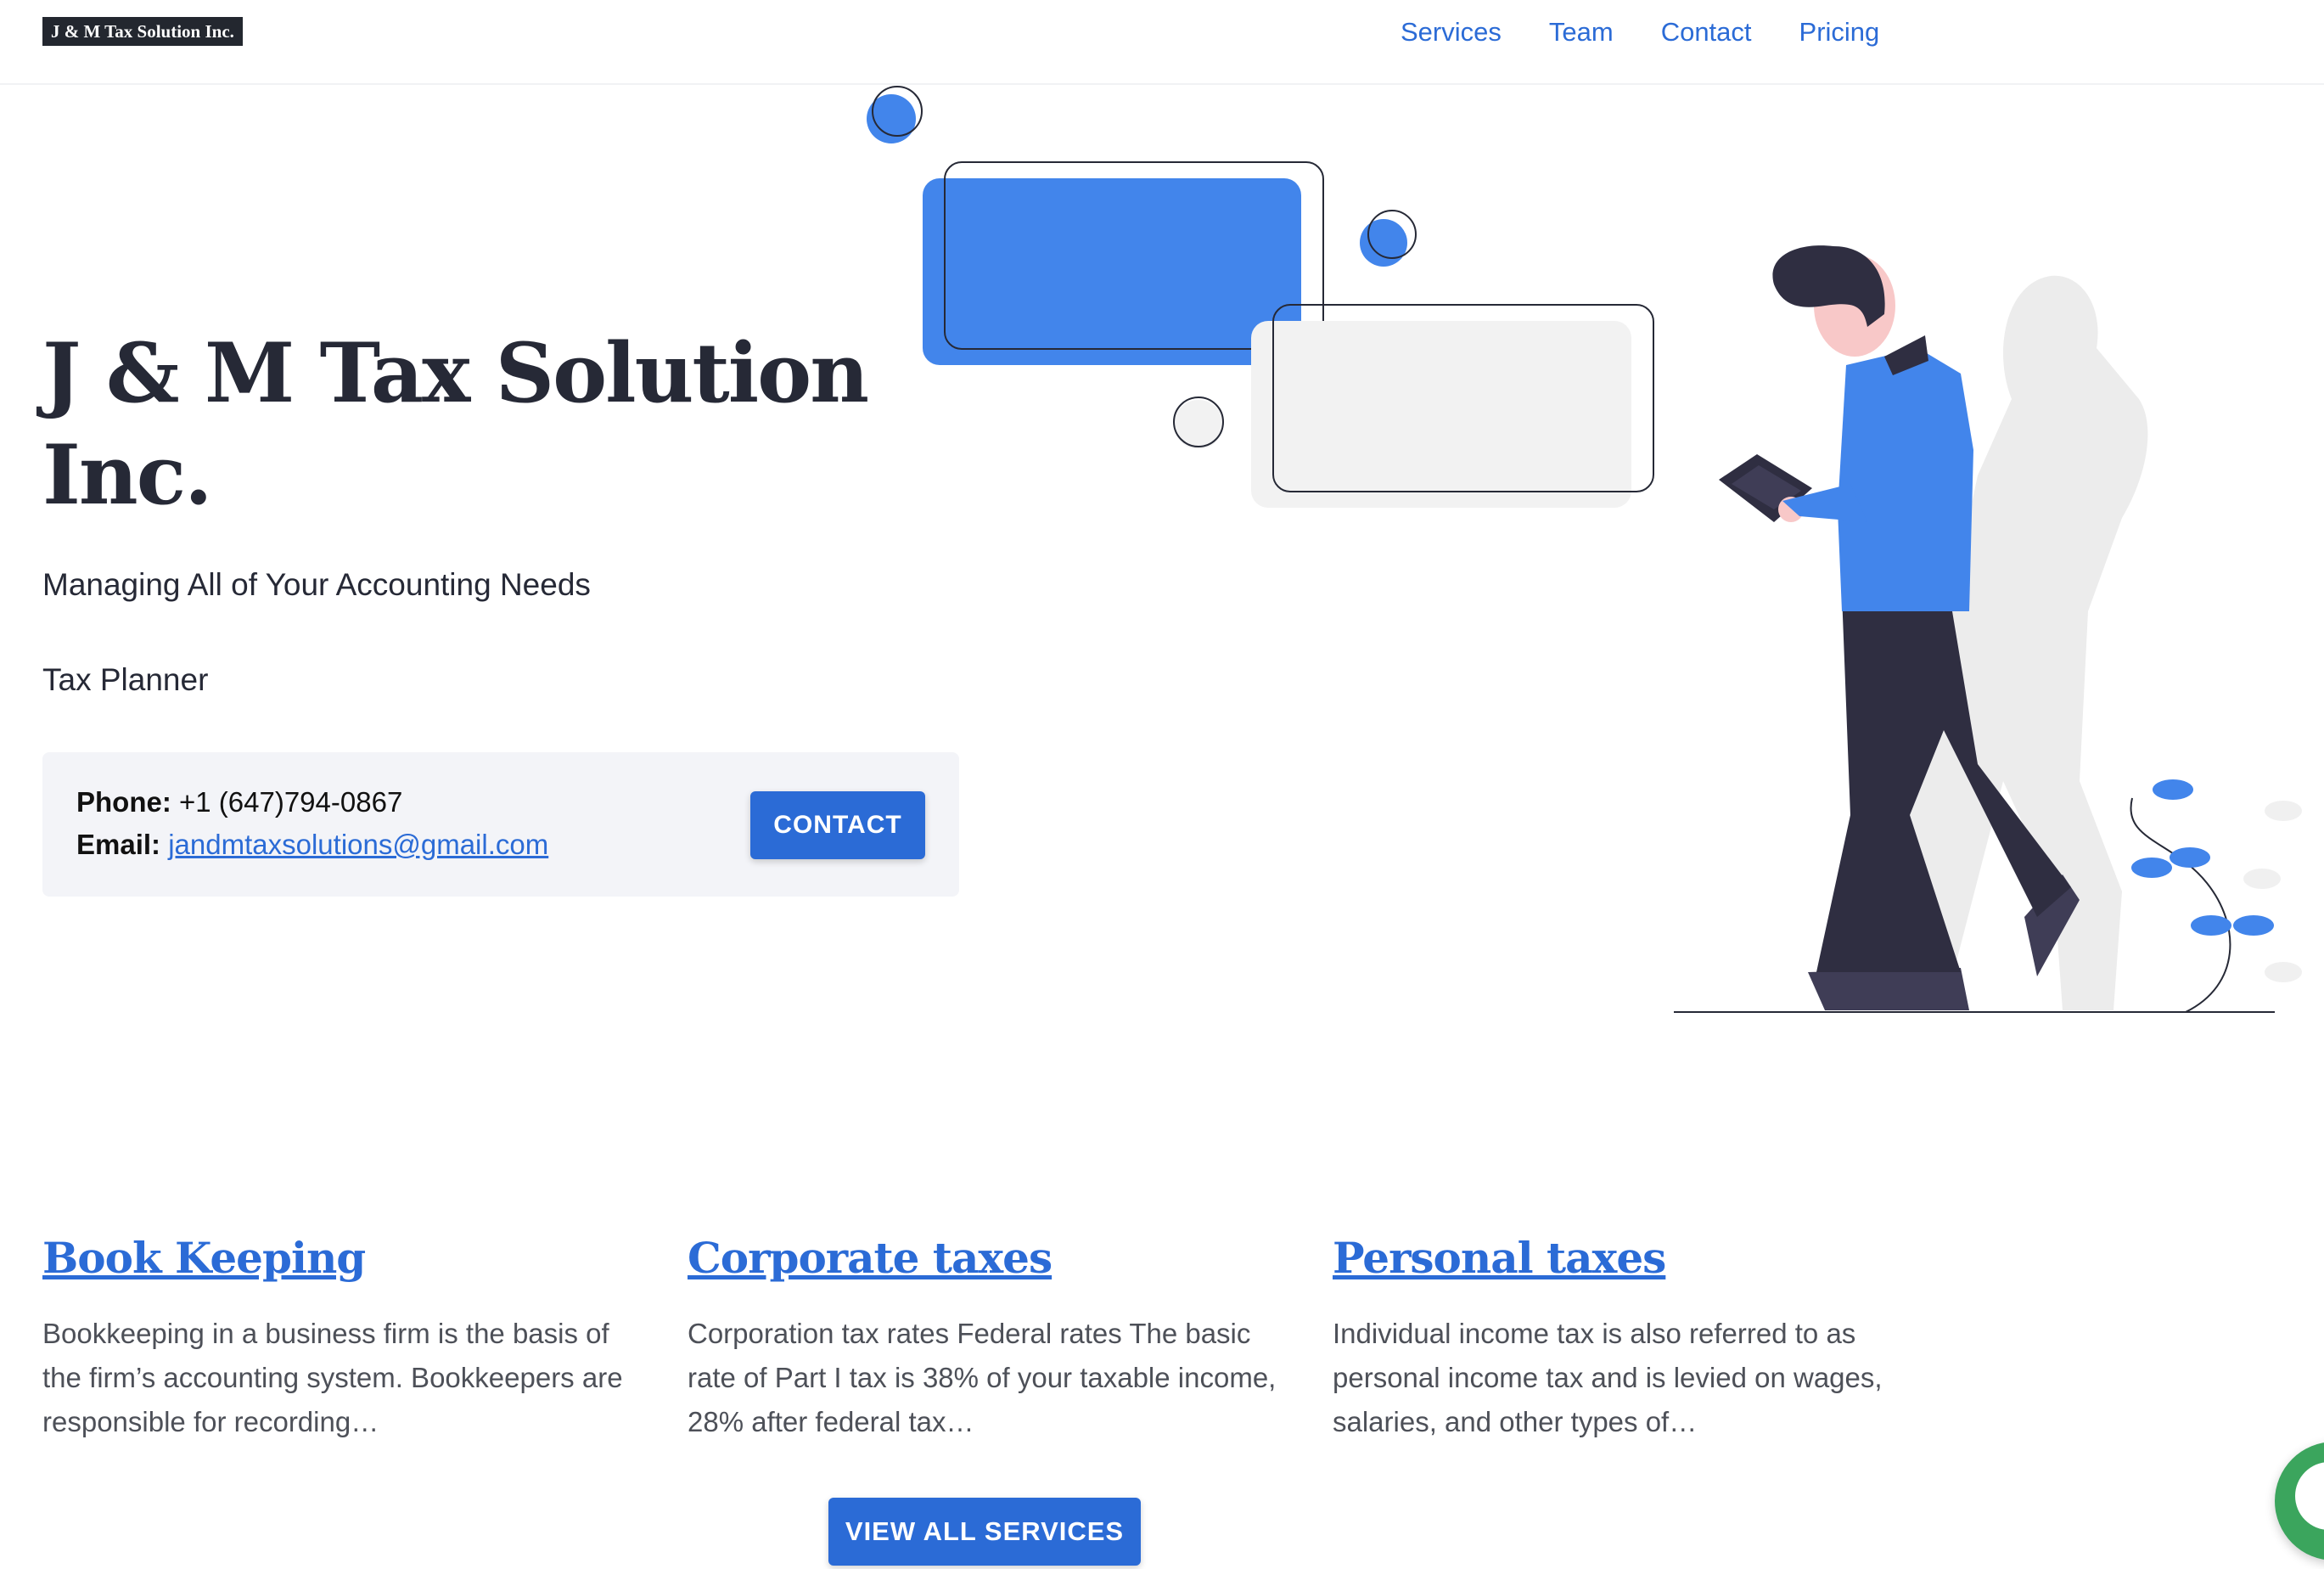 The image size is (2324, 1569). I want to click on decor-card-blue, so click(1112, 271).